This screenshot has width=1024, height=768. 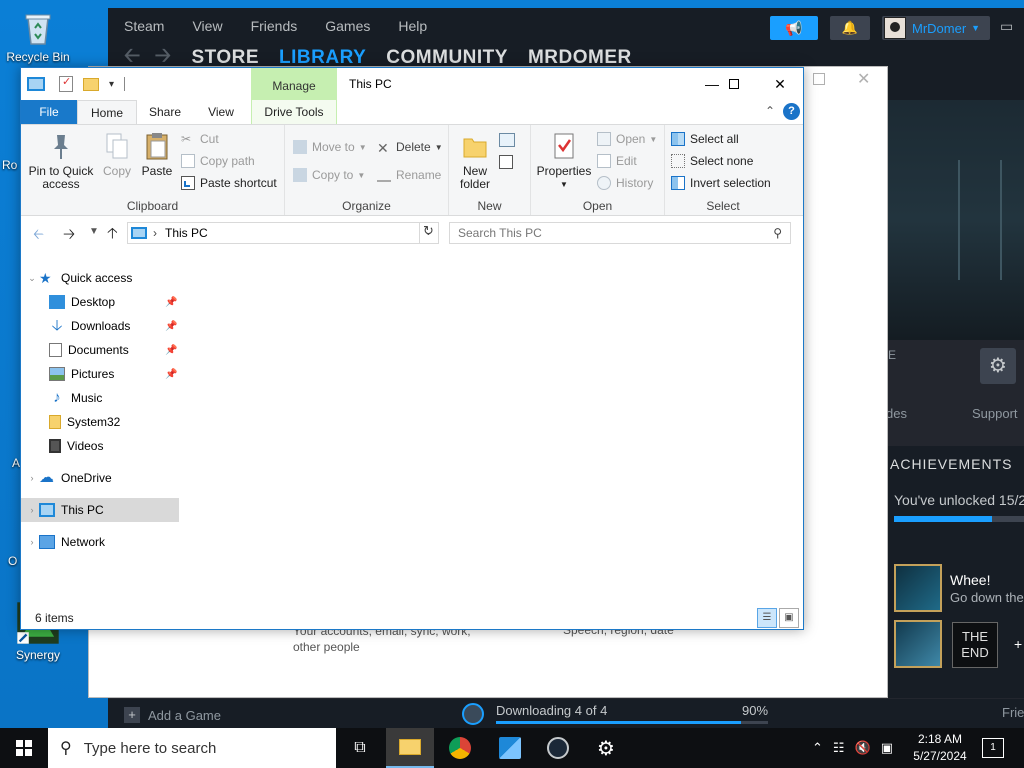 I want to click on tab-home: Home, so click(x=107, y=112).